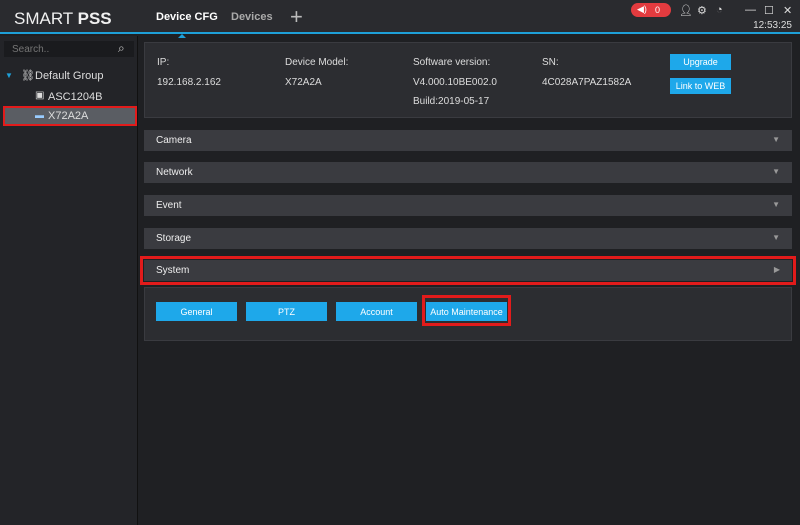 This screenshot has width=800, height=525. What do you see at coordinates (452, 62) in the screenshot?
I see `software-label: Software version:` at bounding box center [452, 62].